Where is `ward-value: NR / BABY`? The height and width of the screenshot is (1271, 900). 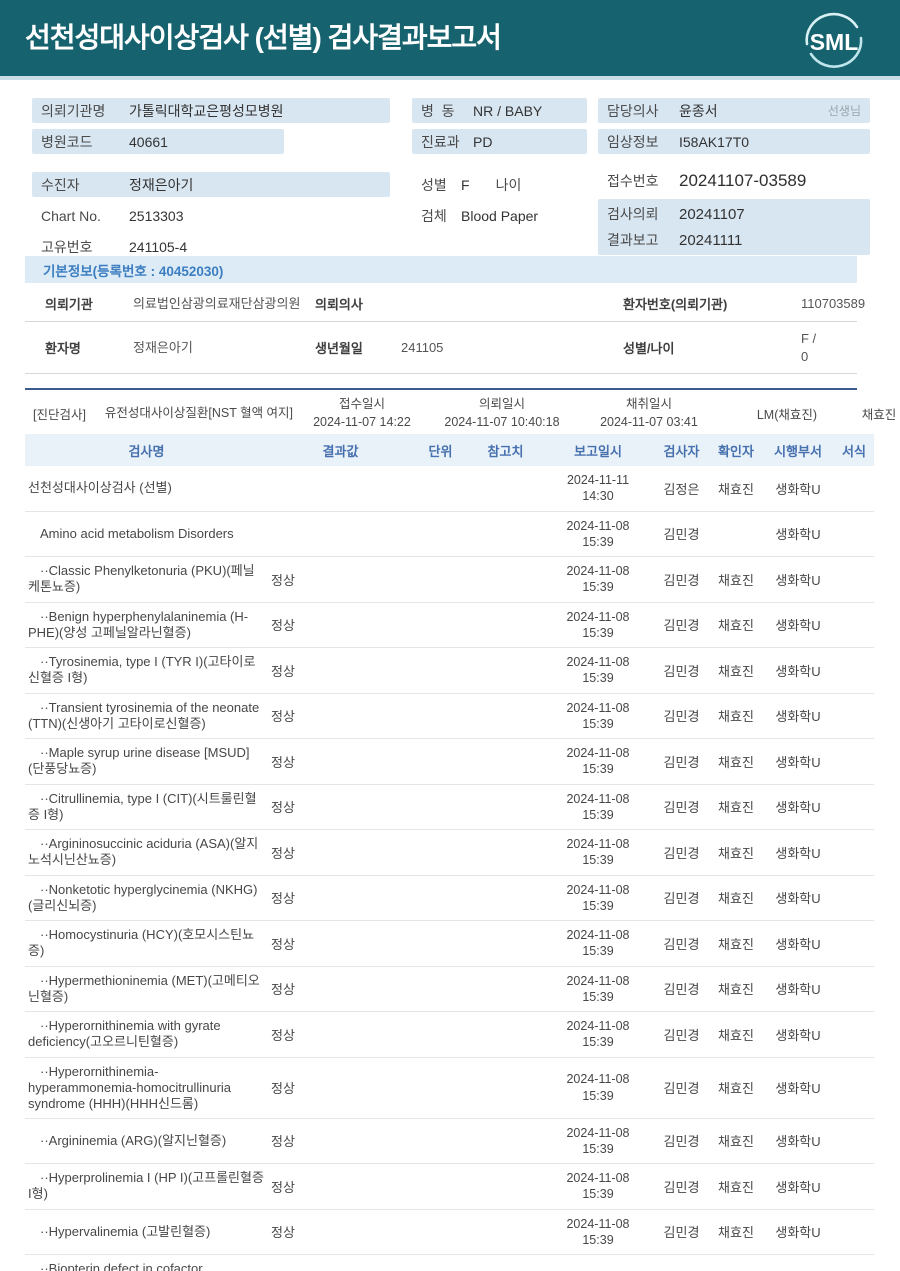
ward-value: NR / BABY is located at coordinates (508, 110).